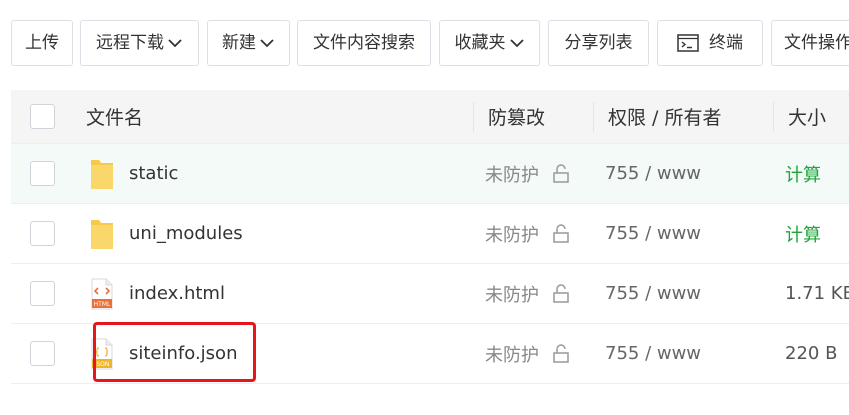 This screenshot has height=415, width=849. What do you see at coordinates (816, 43) in the screenshot?
I see `file-ops-label: 文件操作记录` at bounding box center [816, 43].